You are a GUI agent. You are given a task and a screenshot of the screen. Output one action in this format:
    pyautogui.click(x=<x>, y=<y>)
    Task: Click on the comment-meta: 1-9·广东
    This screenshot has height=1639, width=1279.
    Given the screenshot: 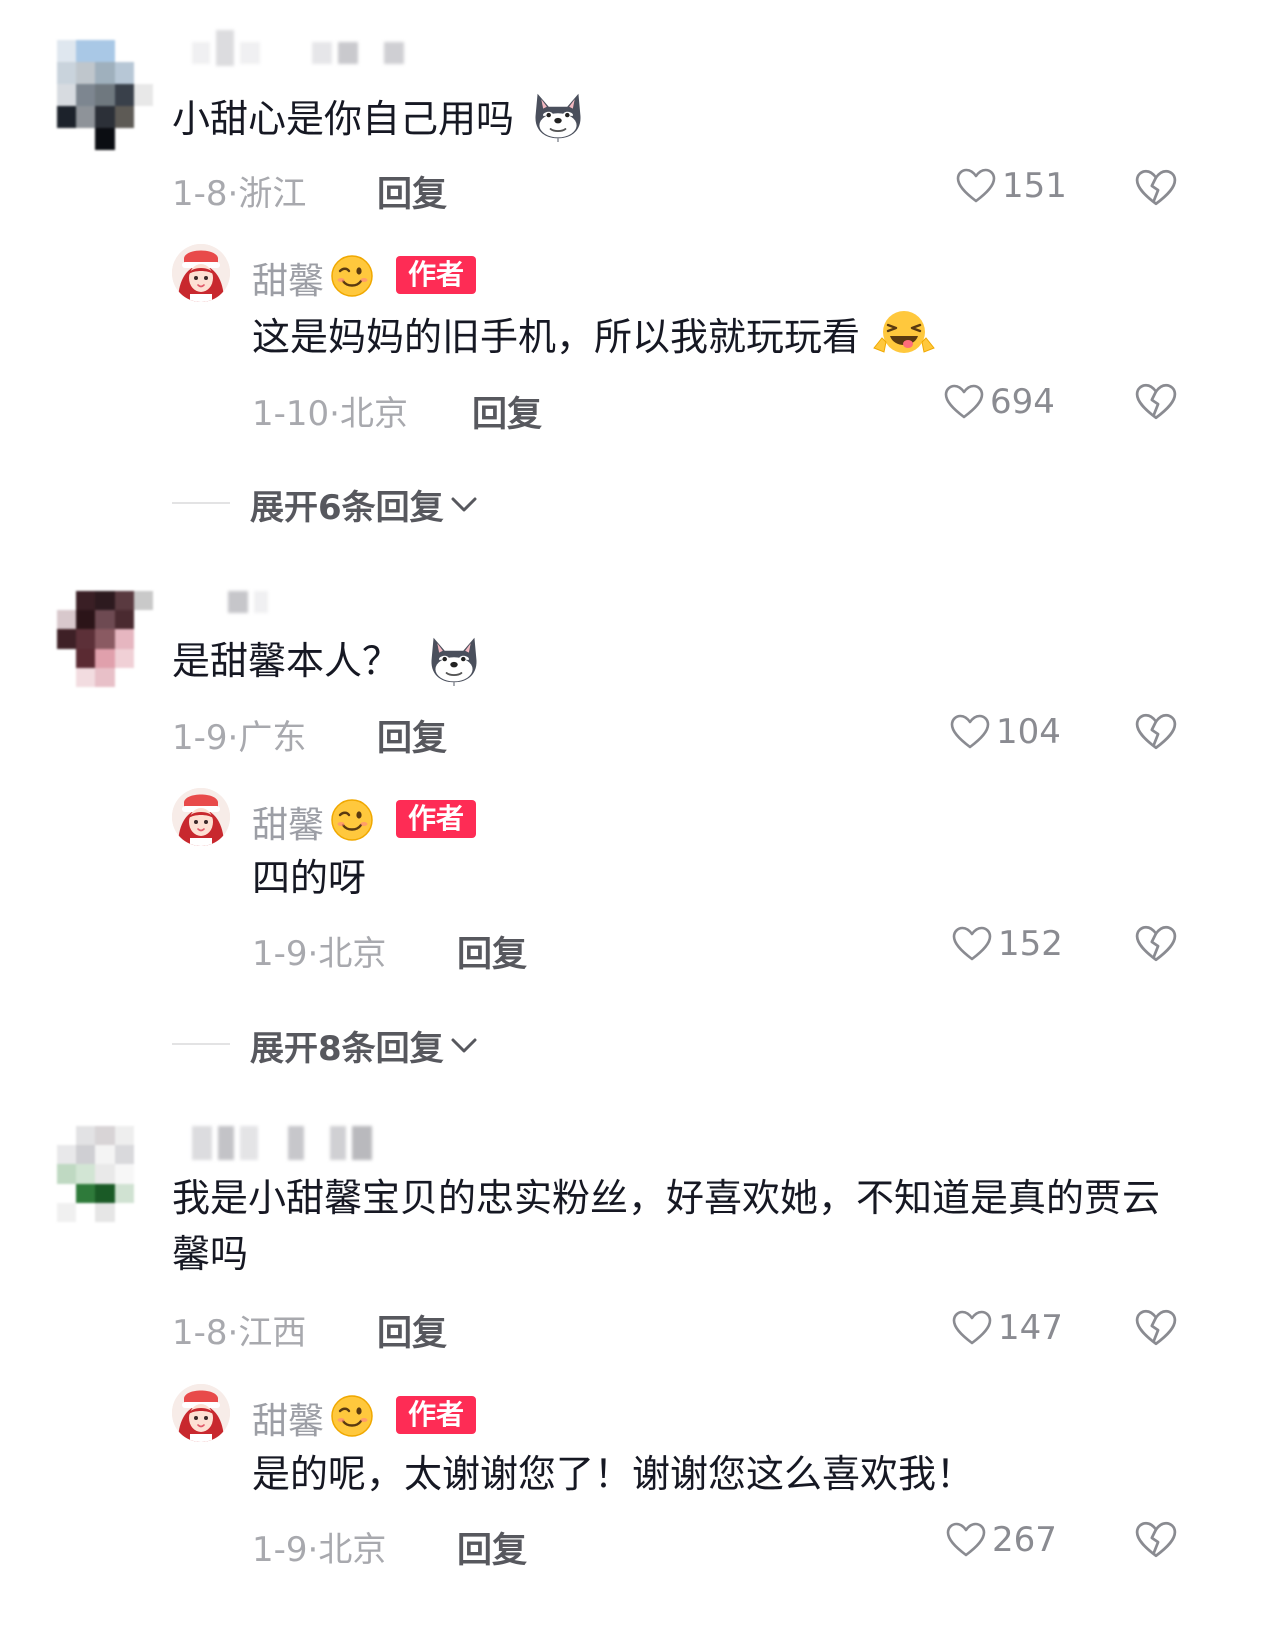 What is the action you would take?
    pyautogui.click(x=239, y=738)
    